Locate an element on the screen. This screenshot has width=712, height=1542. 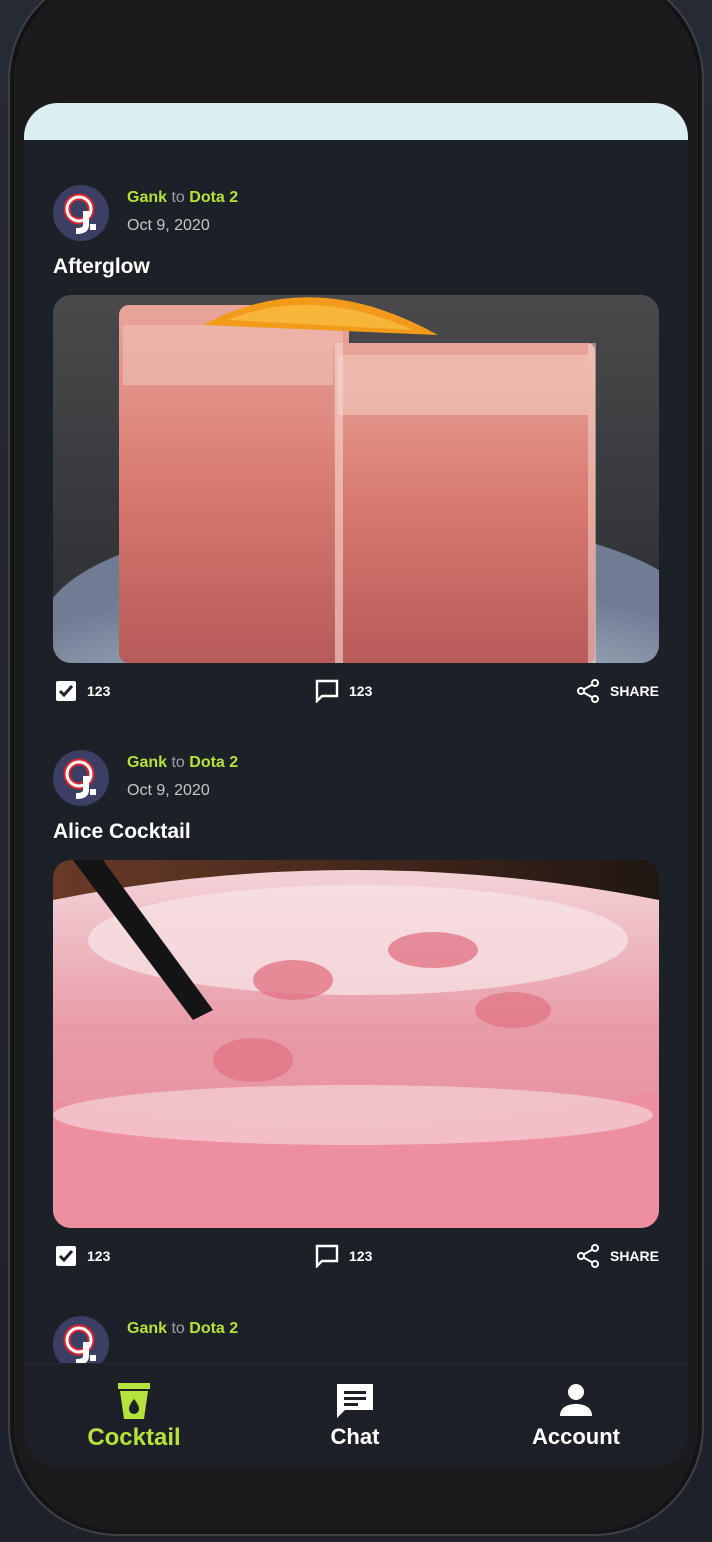
cocktail-glass-icon is located at coordinates (134, 1401).